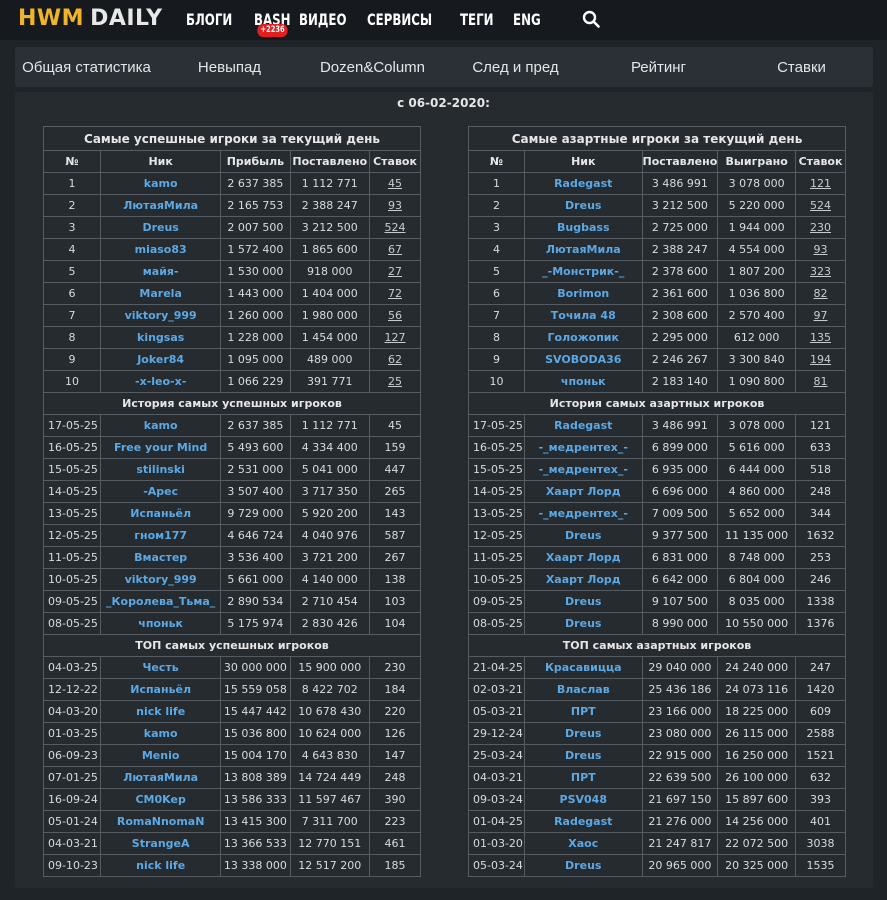 The image size is (887, 900). What do you see at coordinates (395, 667) in the screenshot?
I see `table-cell: 230` at bounding box center [395, 667].